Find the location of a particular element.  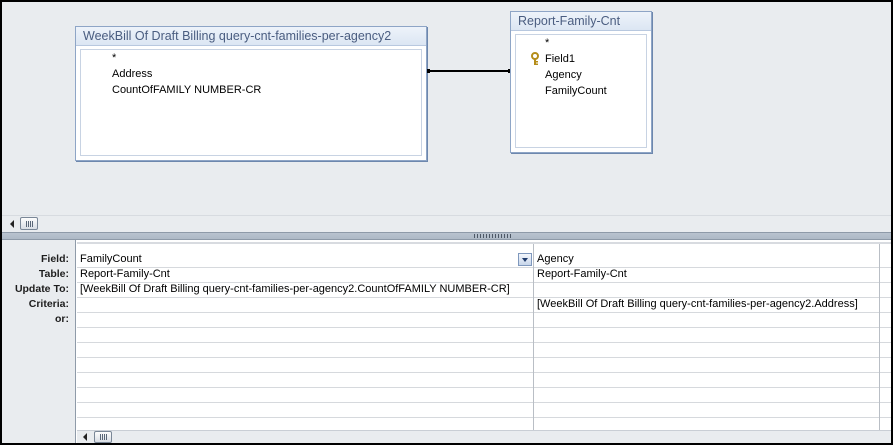

grid-cell-or-col1 is located at coordinates (304, 319).